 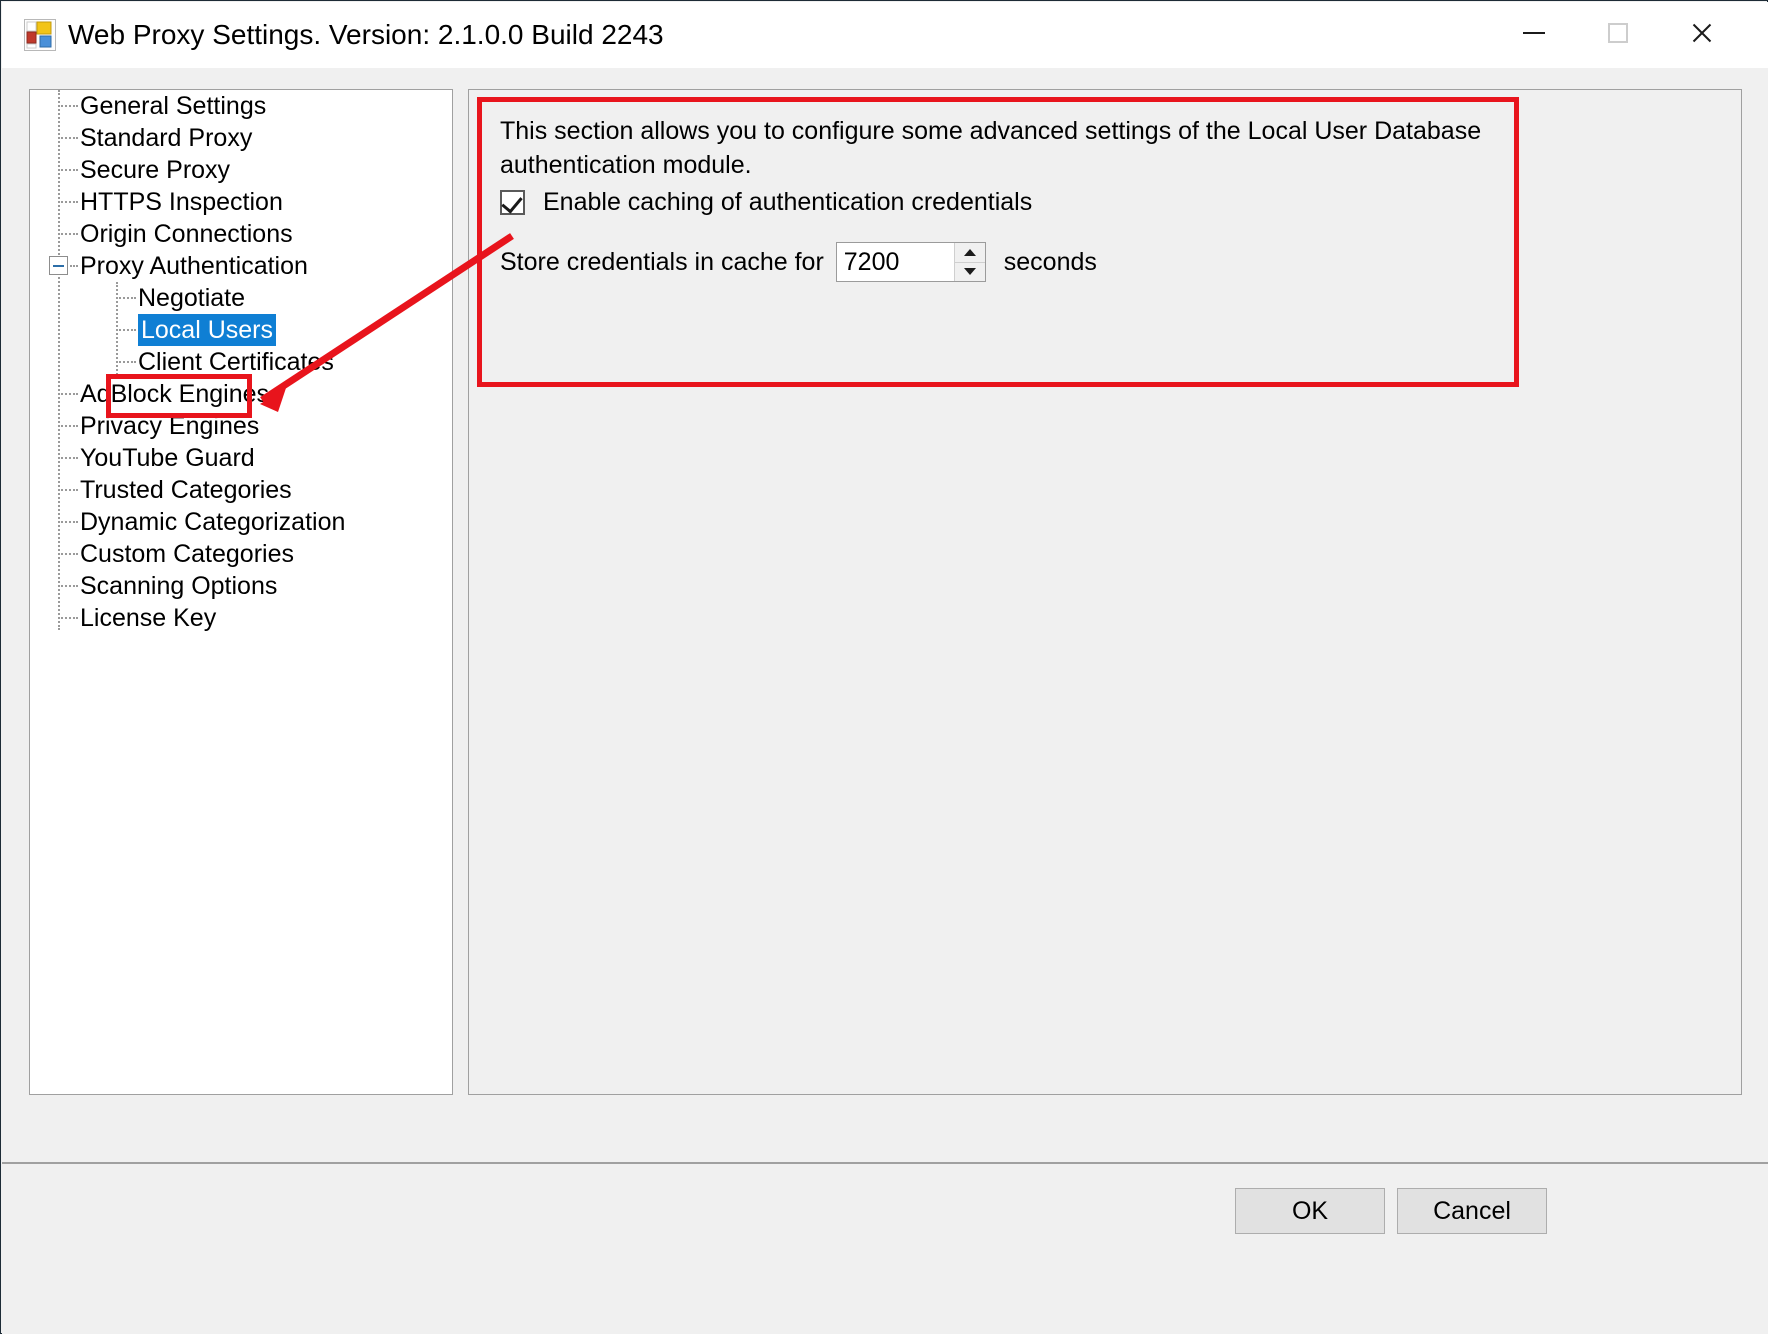 I want to click on app-tiles-icon, so click(x=40, y=35).